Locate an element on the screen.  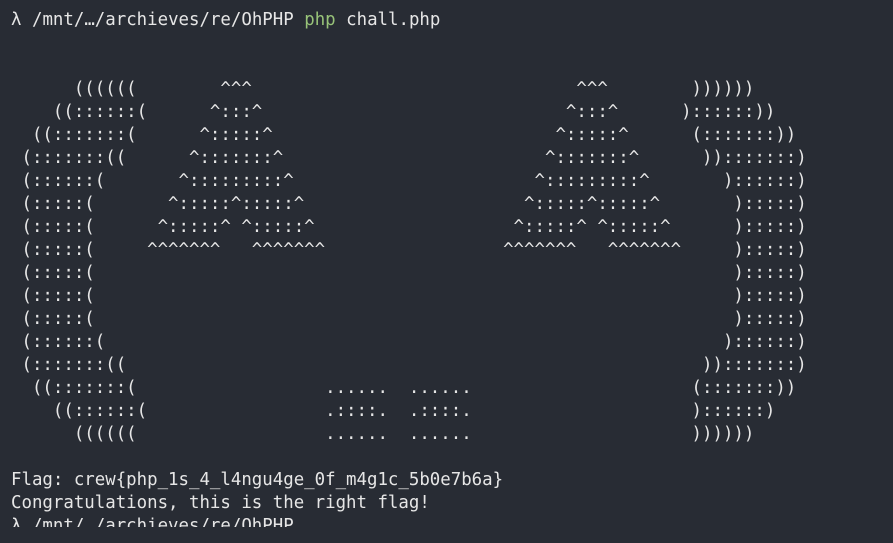
prompt-path: /mnt/…/archieves/re/OhPHP is located at coordinates (162, 20).